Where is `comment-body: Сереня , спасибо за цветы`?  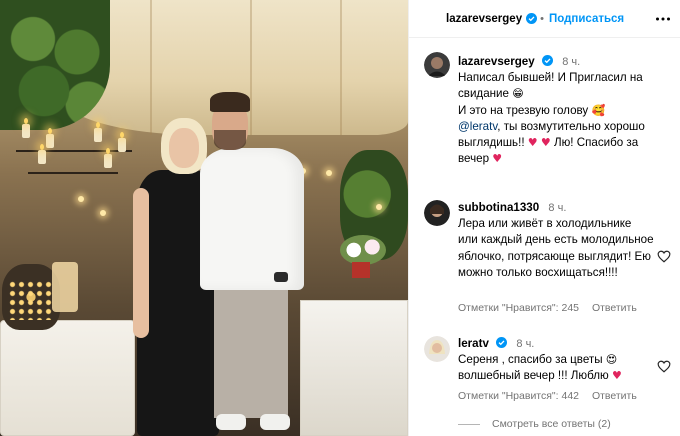
comment-body: Сереня , спасибо за цветы is located at coordinates (530, 360).